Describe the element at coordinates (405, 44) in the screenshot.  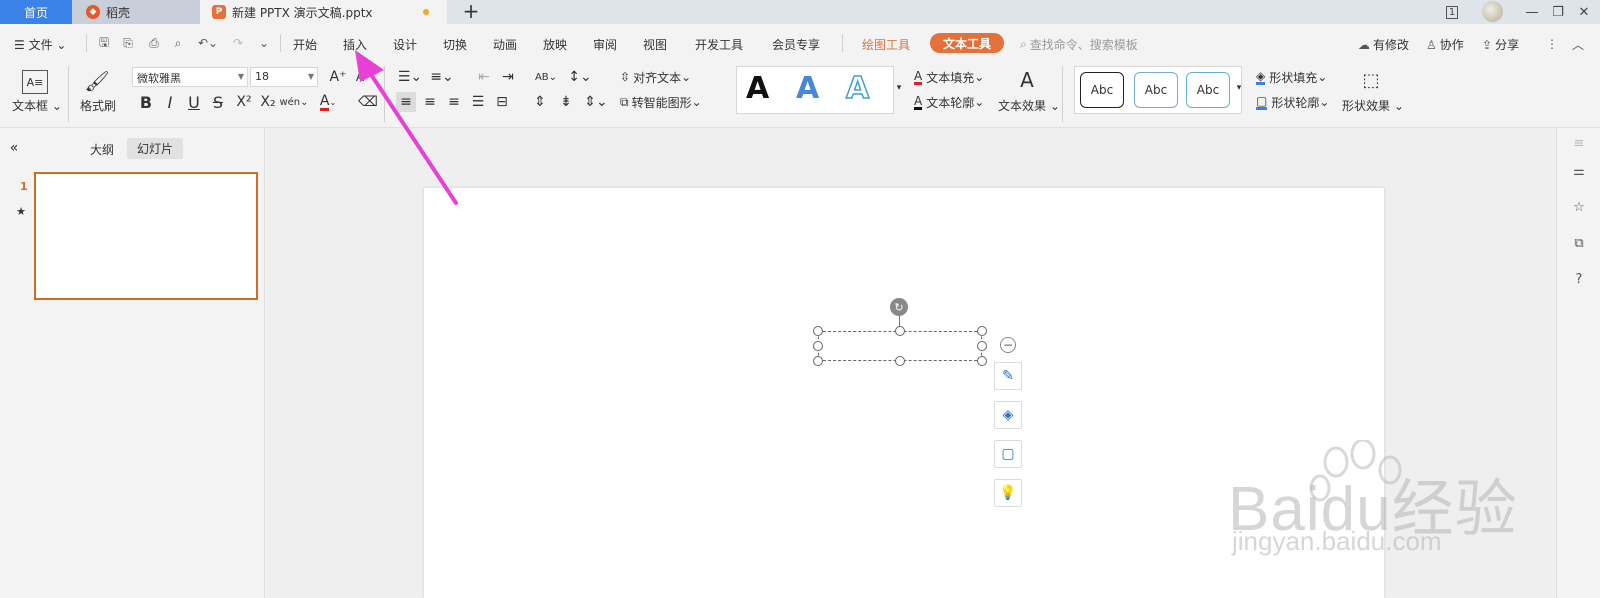
I see `tab-design: 设计` at that location.